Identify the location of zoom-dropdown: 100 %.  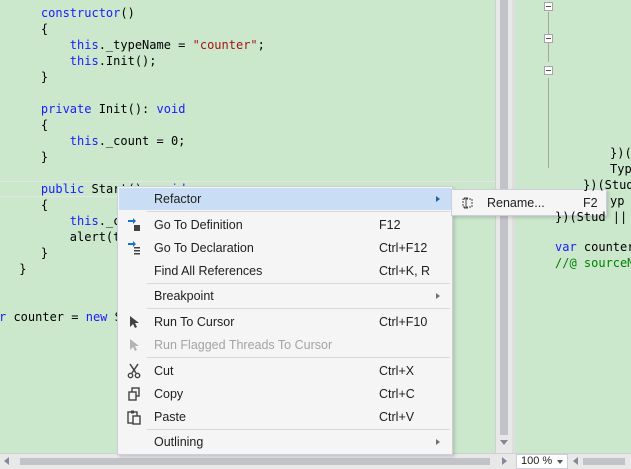
(542, 461).